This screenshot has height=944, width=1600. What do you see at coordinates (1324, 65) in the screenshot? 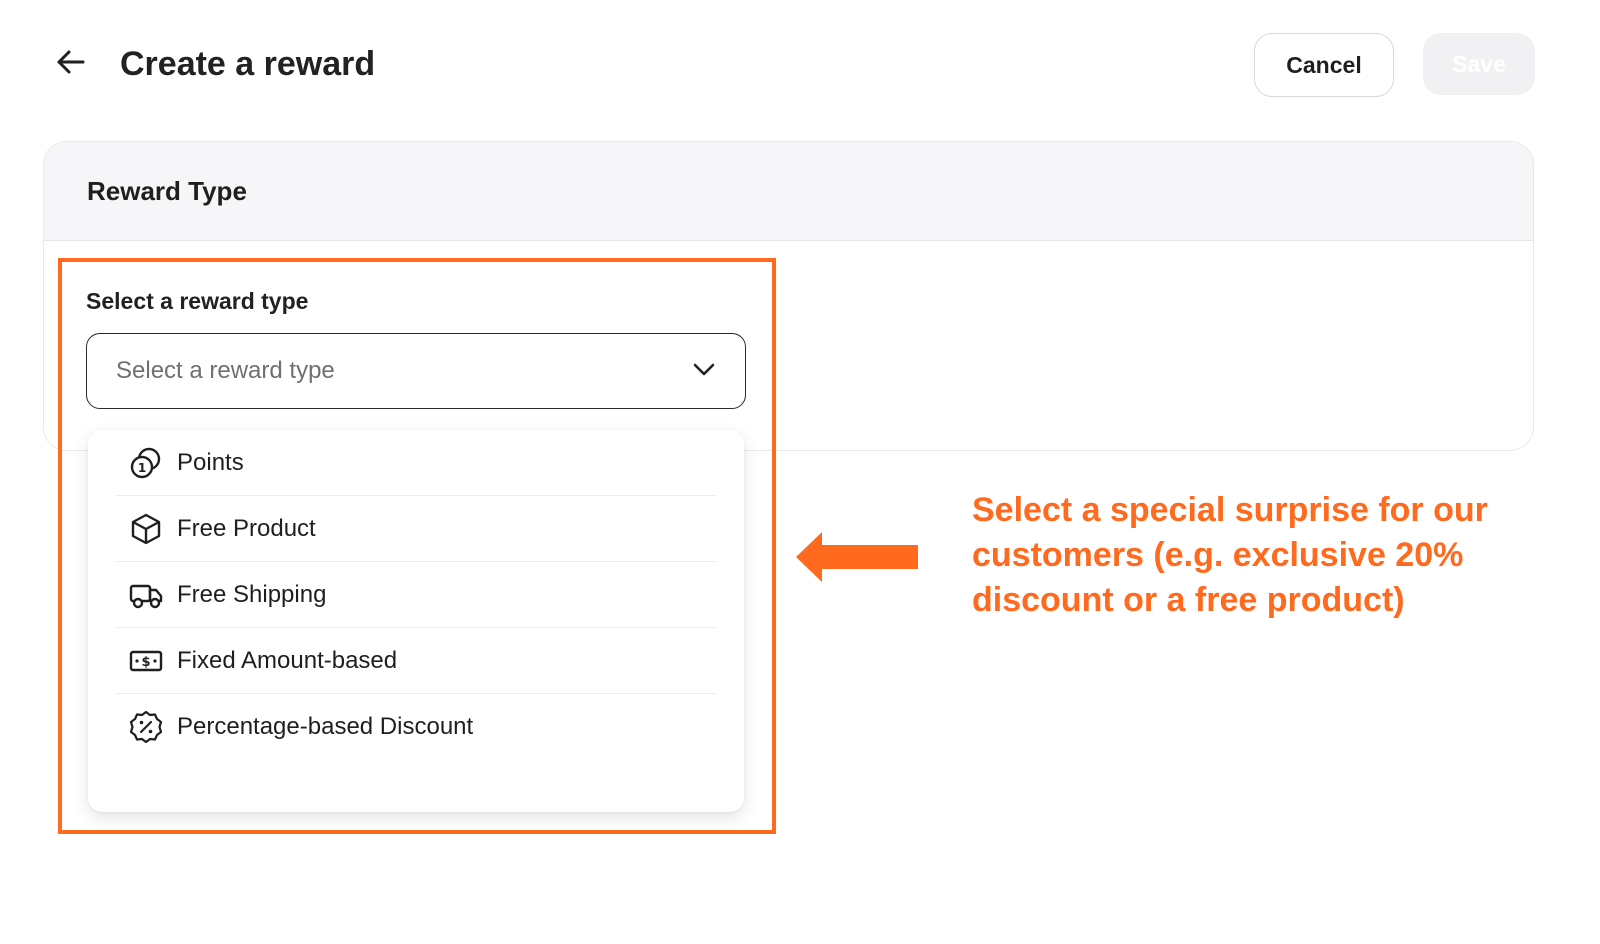
I see `cancel-button: Cancel` at bounding box center [1324, 65].